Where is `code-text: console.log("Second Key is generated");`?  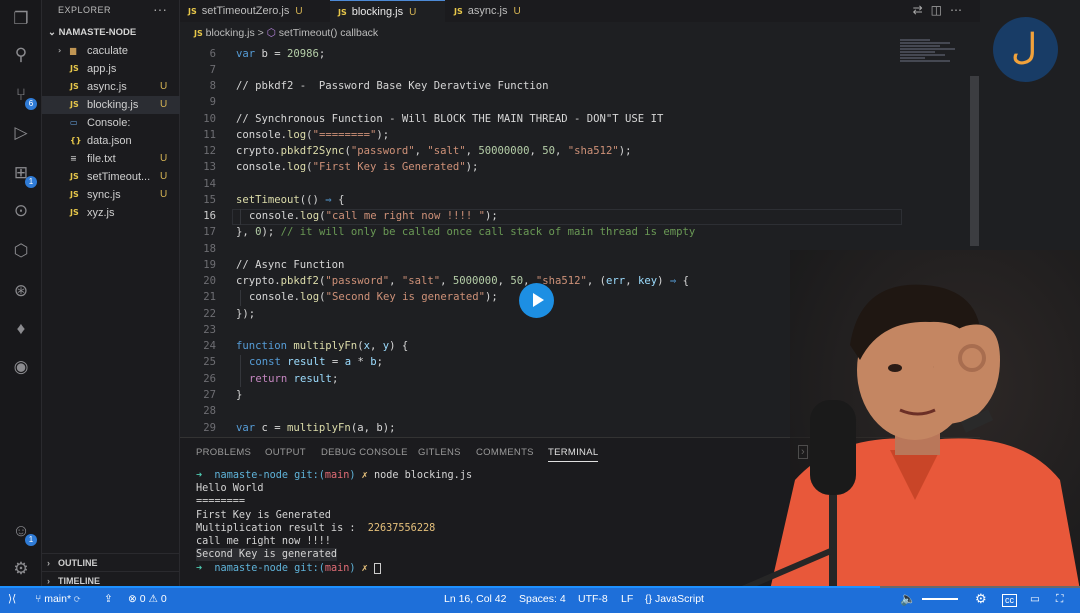 code-text: console.log("Second Key is generated"); is located at coordinates (373, 297).